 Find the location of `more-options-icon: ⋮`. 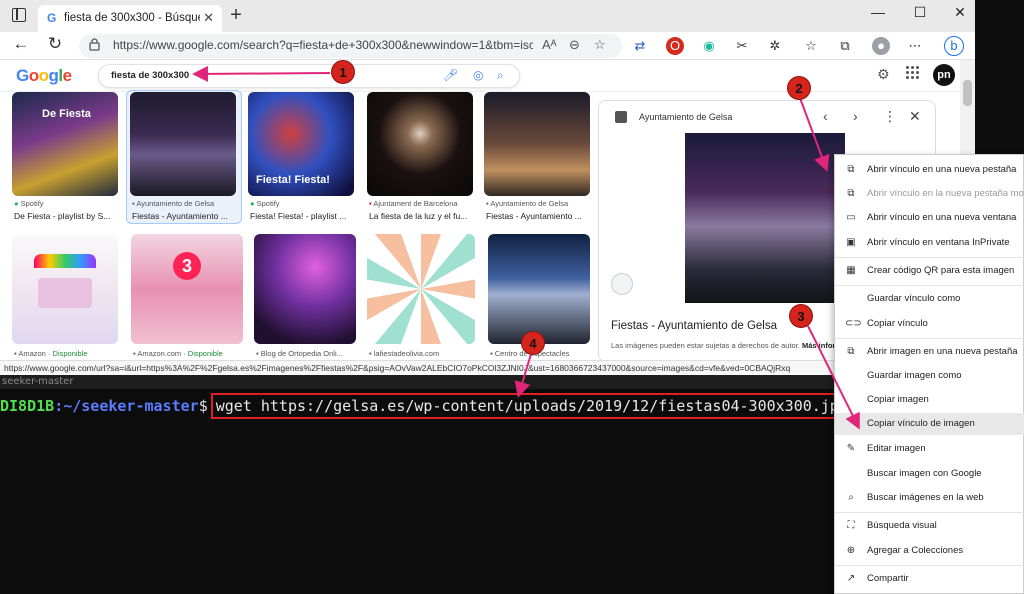

more-options-icon: ⋮ is located at coordinates (890, 116).